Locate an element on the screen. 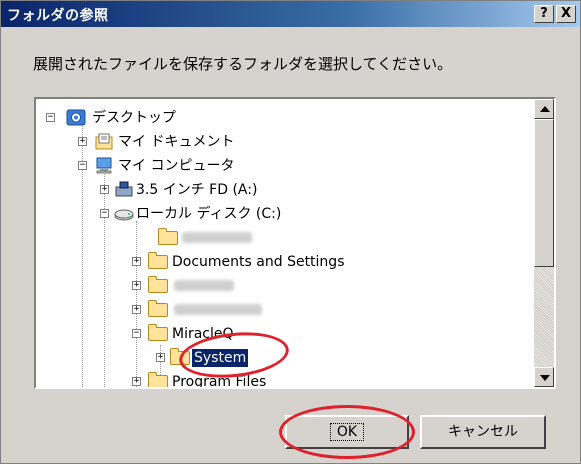 The height and width of the screenshot is (464, 581). tree-node-floppy: + 3.5 インチ FD (A:) is located at coordinates (208, 190).